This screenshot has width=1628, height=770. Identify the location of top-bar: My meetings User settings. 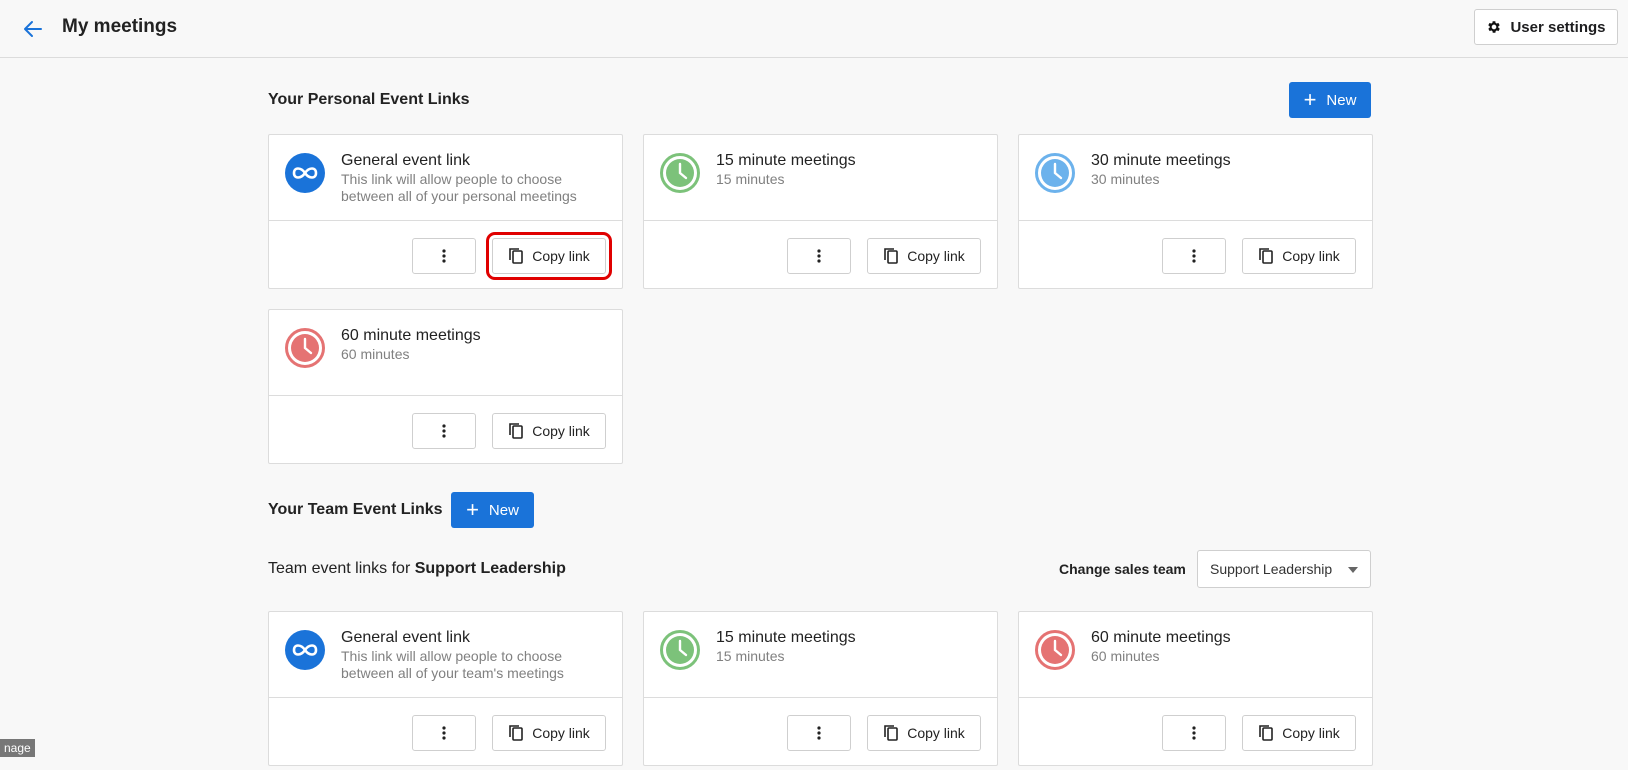
(814, 29).